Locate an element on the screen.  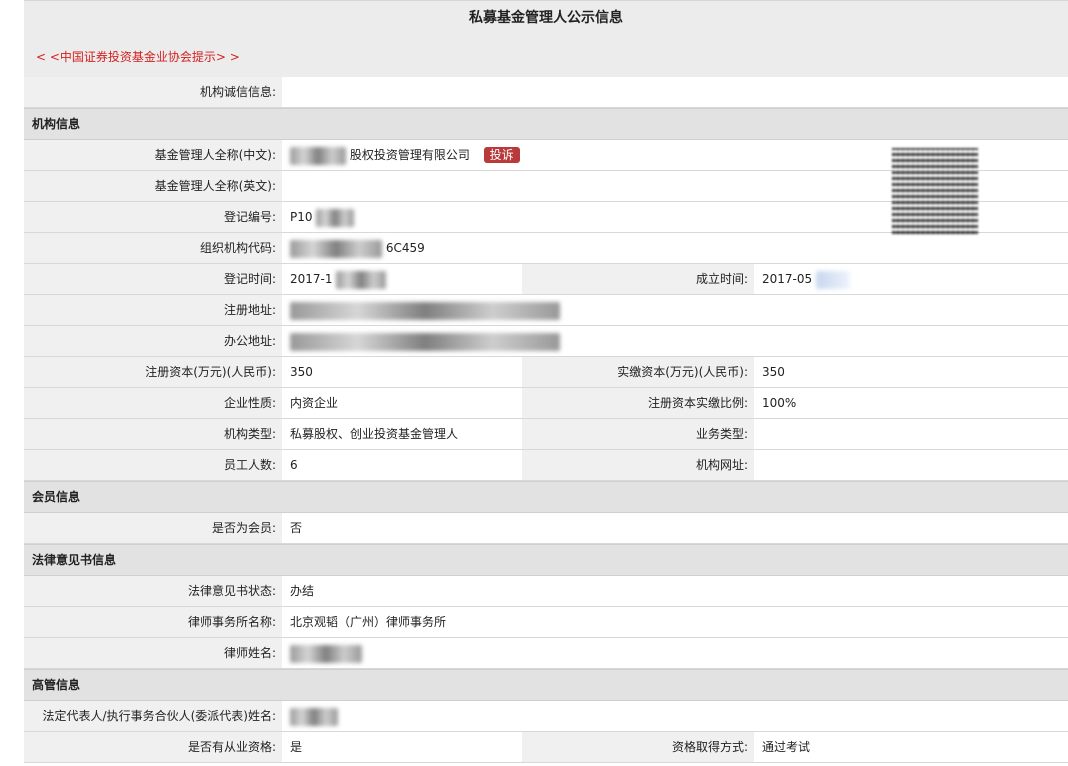
row-staff: 员工人数: 6 机构网址: is located at coordinates (546, 465).